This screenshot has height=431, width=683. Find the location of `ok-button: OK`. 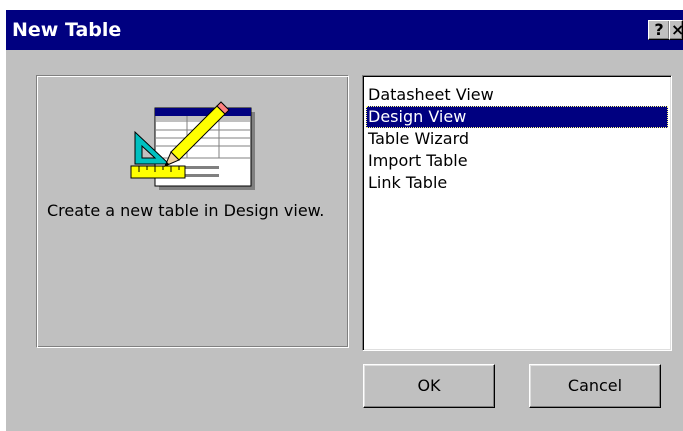

ok-button: OK is located at coordinates (429, 386).